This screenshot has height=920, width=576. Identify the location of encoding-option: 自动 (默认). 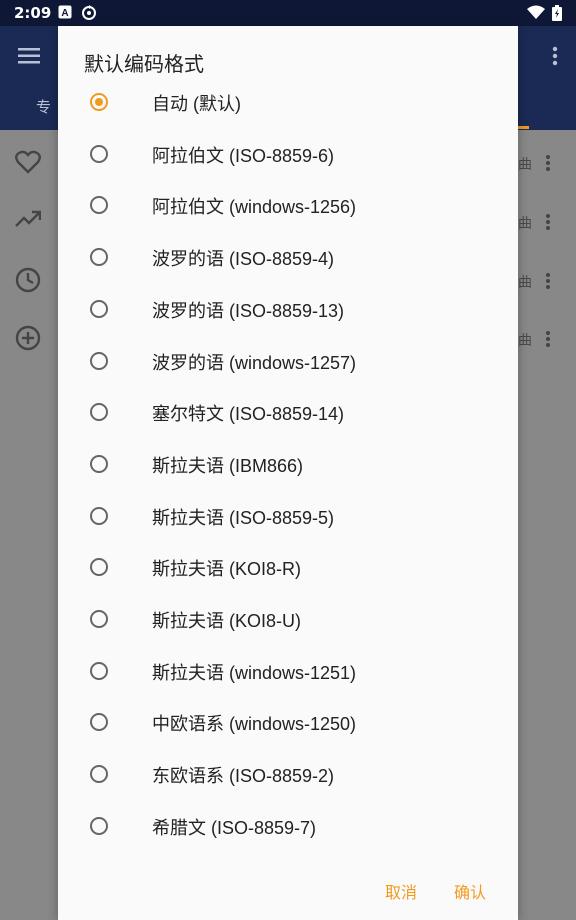
(288, 103).